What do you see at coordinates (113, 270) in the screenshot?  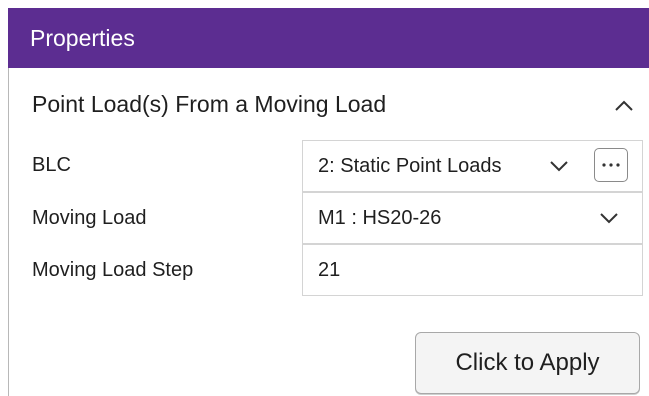 I see `moving-load-step-label: Moving Load Step` at bounding box center [113, 270].